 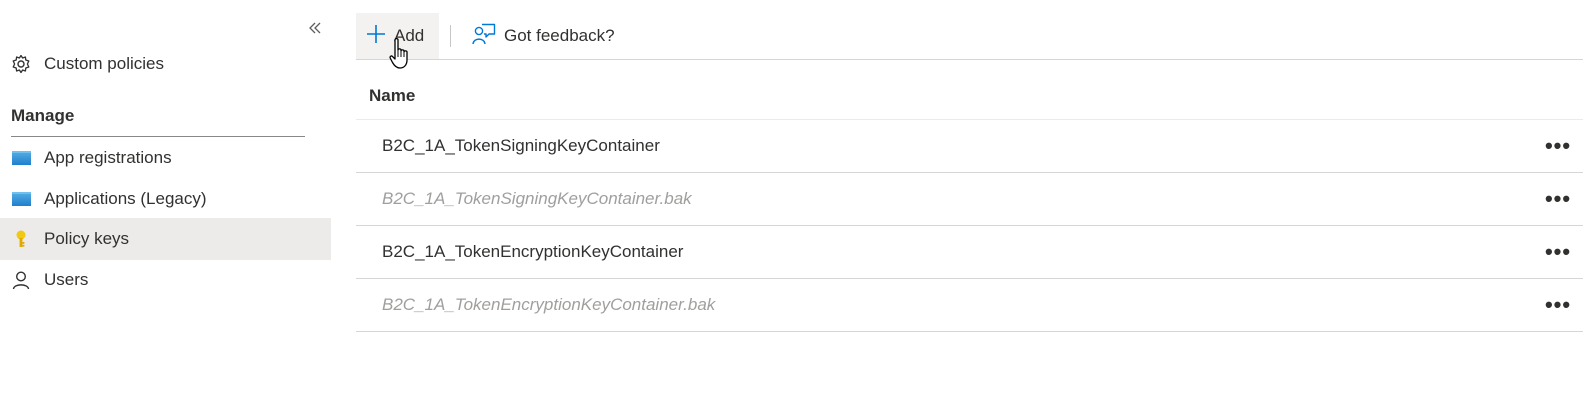 What do you see at coordinates (409, 35) in the screenshot?
I see `add-button-label: Add` at bounding box center [409, 35].